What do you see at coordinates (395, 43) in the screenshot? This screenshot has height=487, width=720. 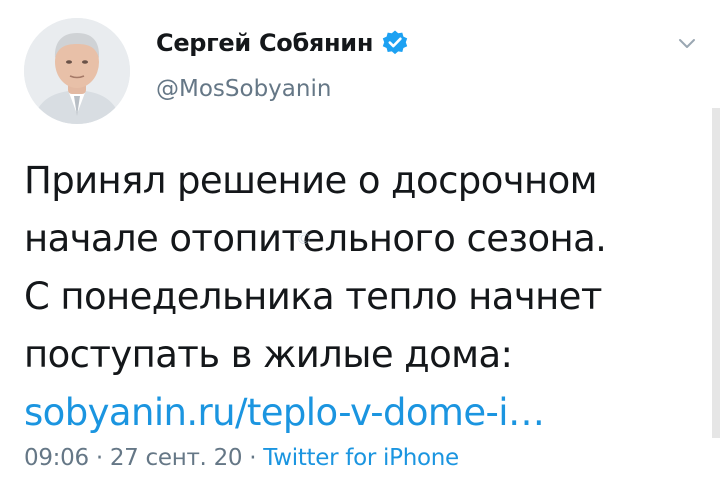 I see `verified-badge-icon` at bounding box center [395, 43].